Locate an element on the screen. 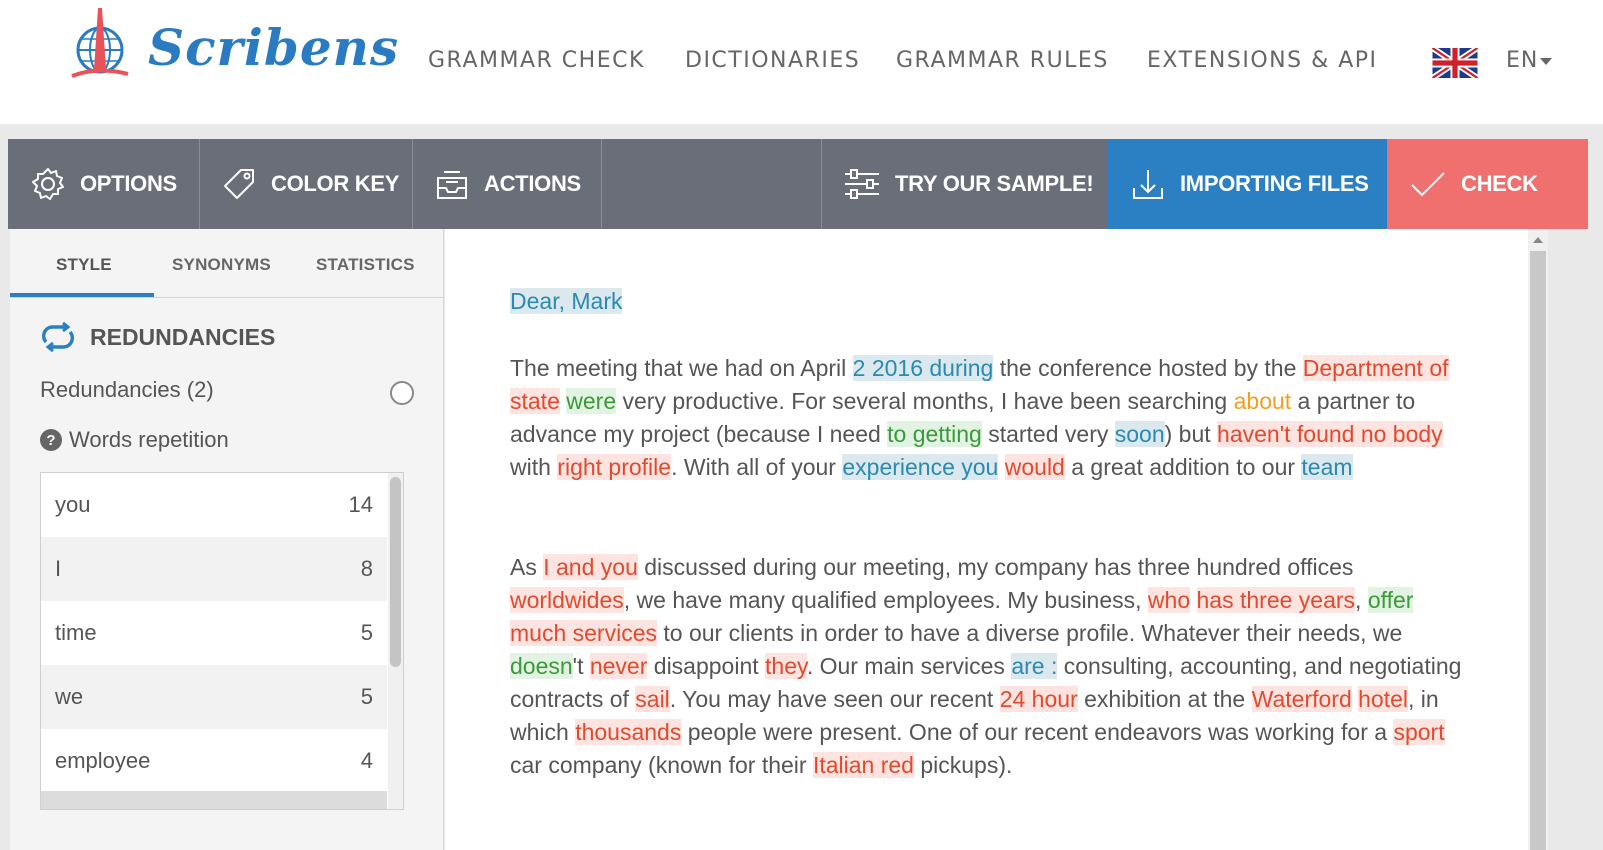 This screenshot has width=1603, height=850. error-highlight: haven't found no body is located at coordinates (1330, 434).